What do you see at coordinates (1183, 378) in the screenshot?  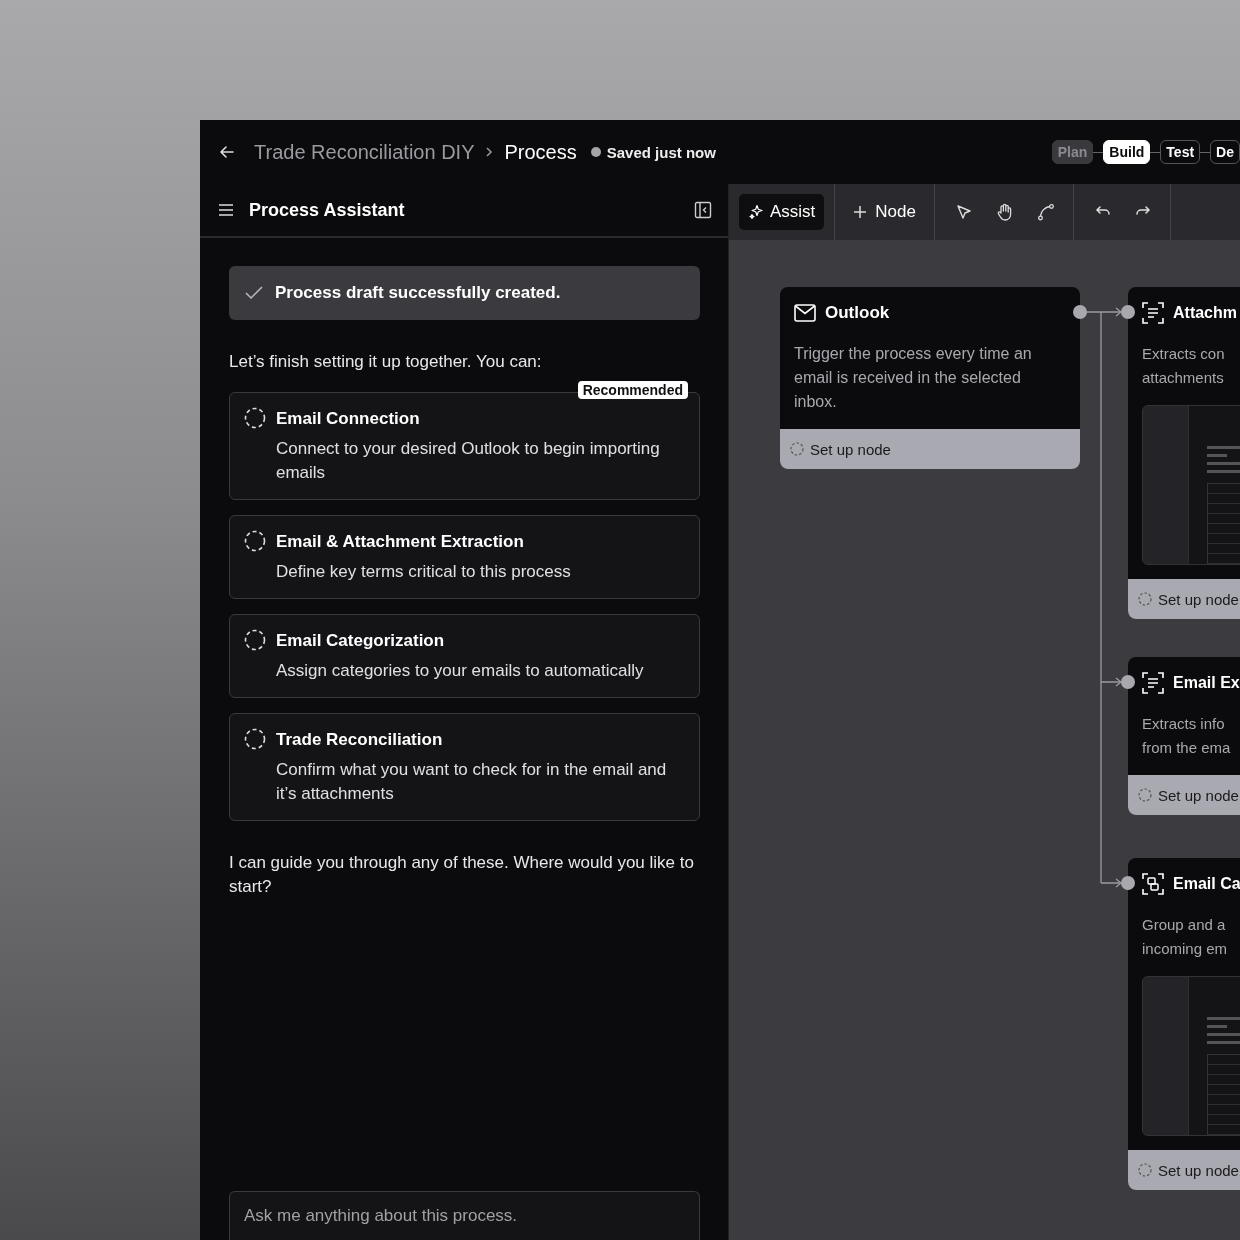 I see `node-description: attachments` at bounding box center [1183, 378].